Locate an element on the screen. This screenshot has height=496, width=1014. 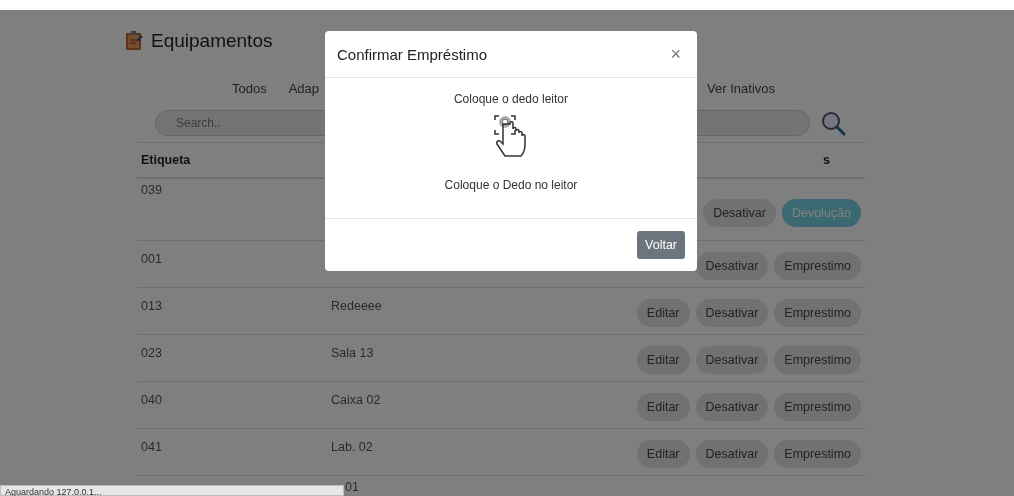
table-cell-text: 001 is located at coordinates (151, 258).